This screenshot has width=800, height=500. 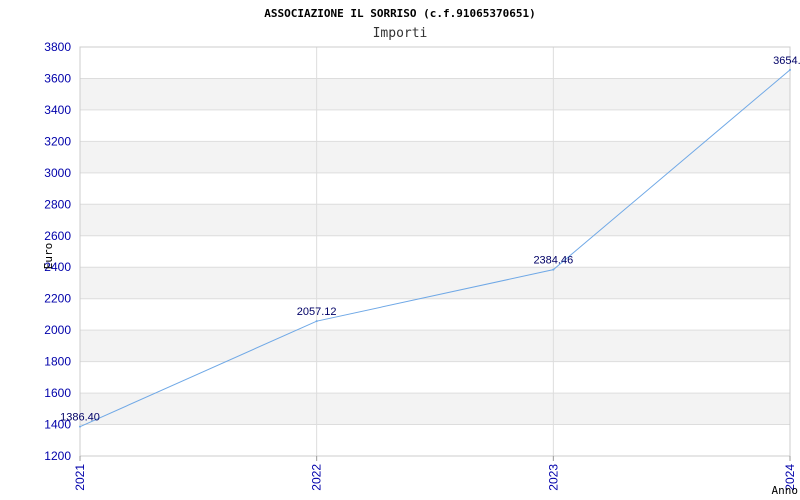 What do you see at coordinates (57, 362) in the screenshot?
I see `y-tick-label: 1800` at bounding box center [57, 362].